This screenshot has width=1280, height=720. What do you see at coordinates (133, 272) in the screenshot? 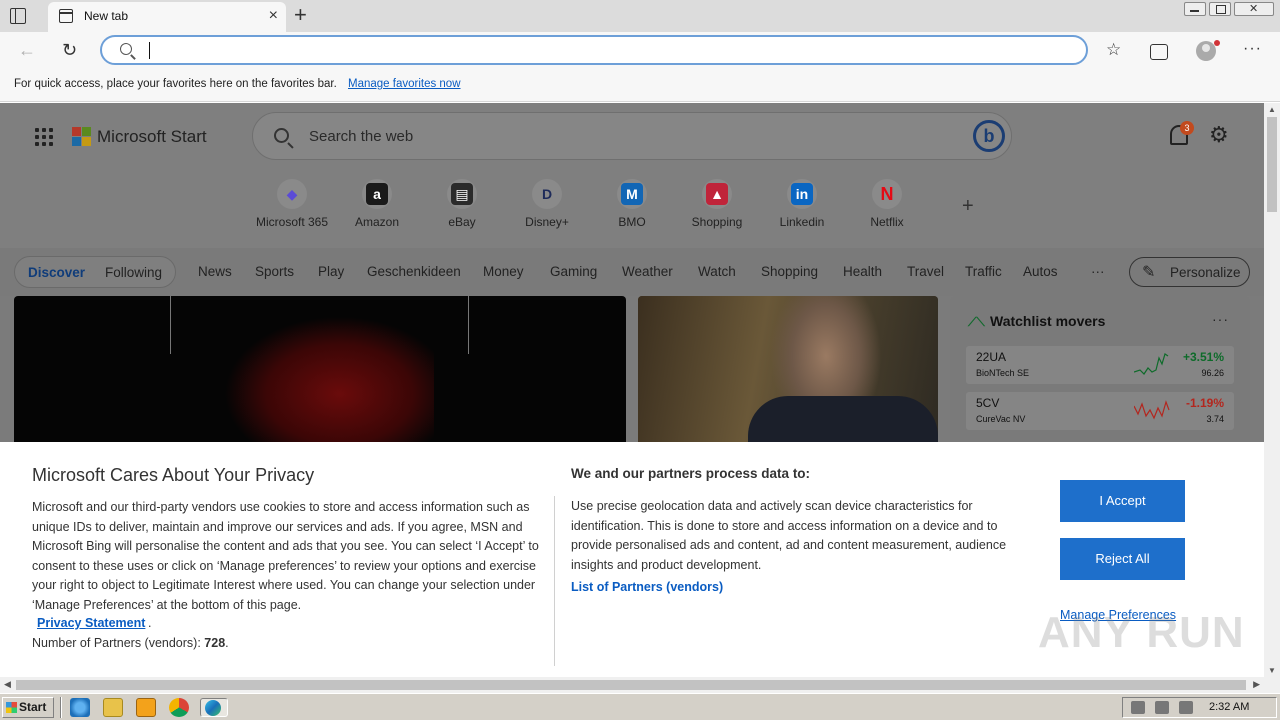
I see `tab-following: Following` at bounding box center [133, 272].